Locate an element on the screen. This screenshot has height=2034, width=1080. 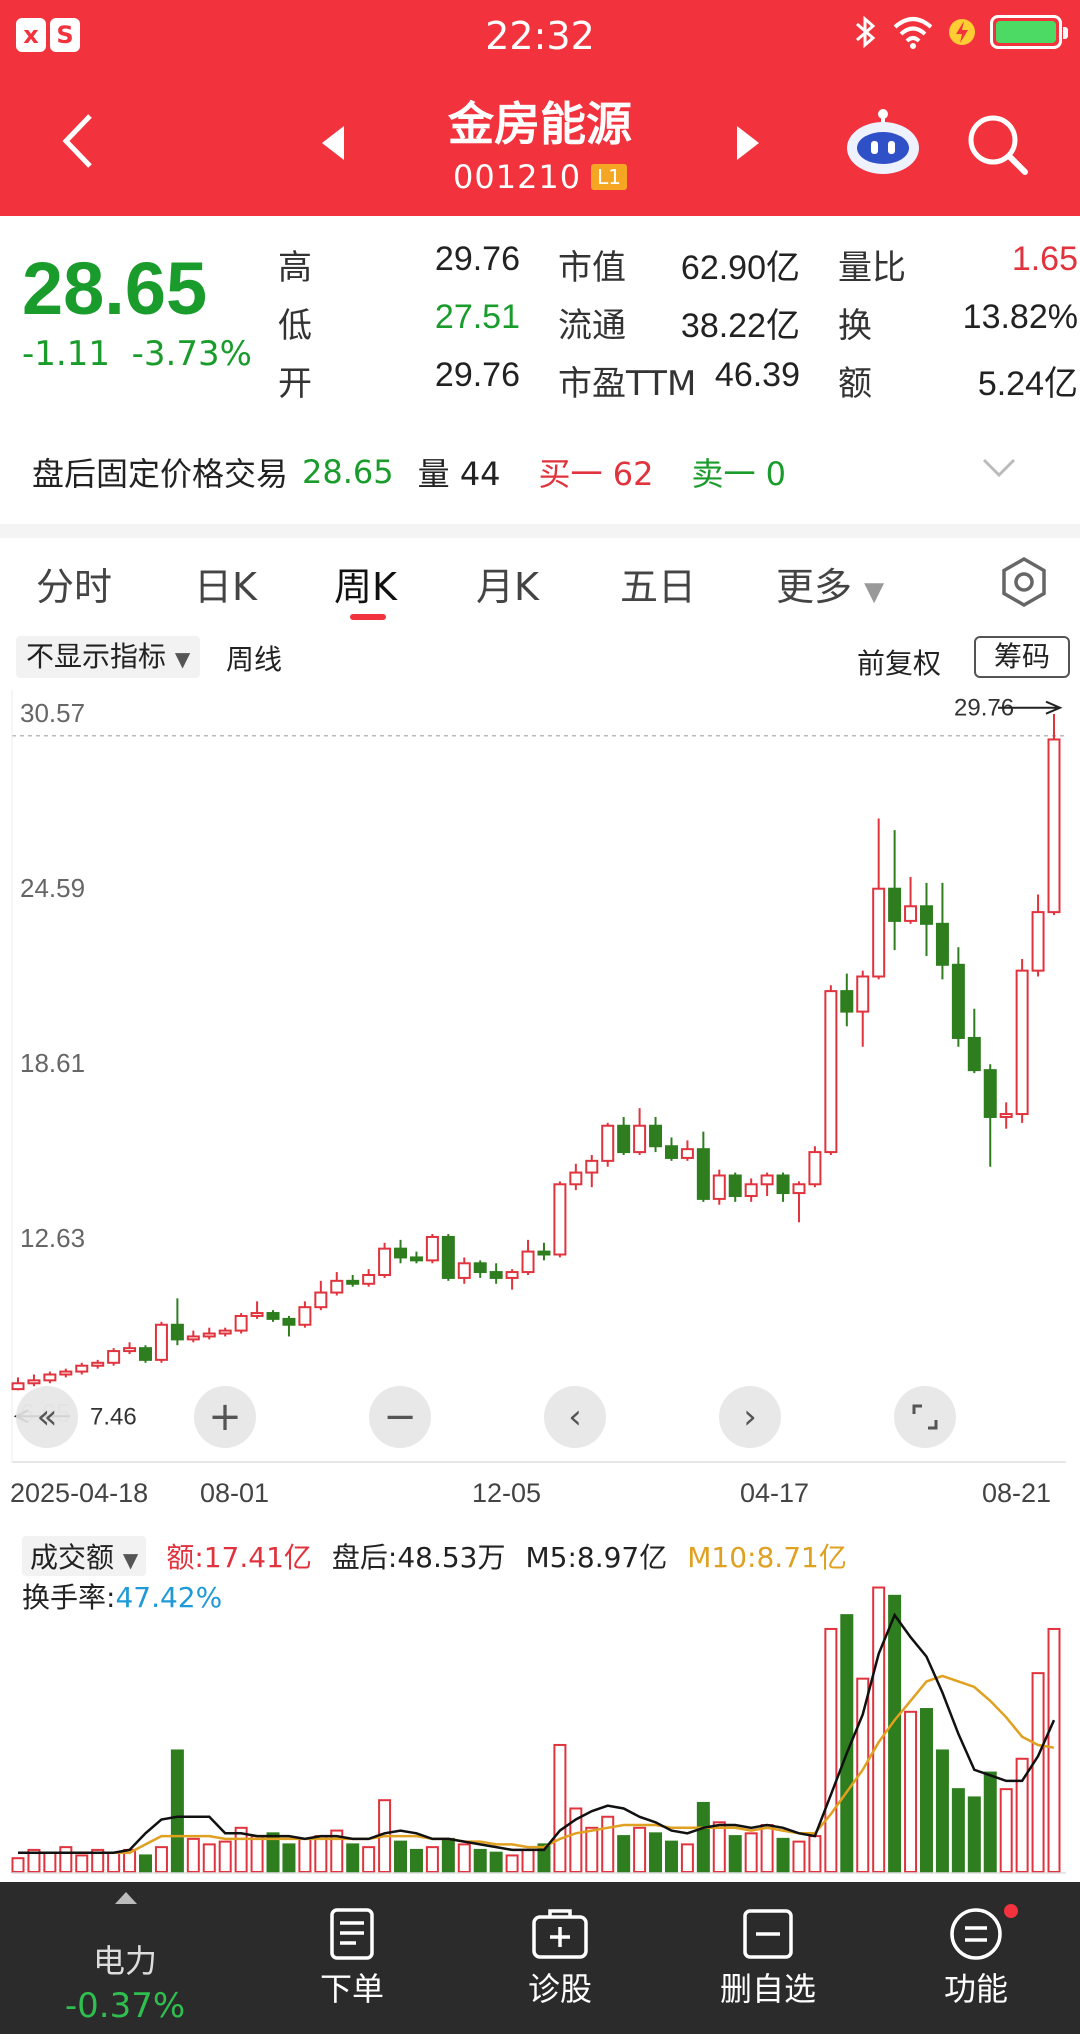
x-axis-label: 08-01 is located at coordinates (235, 1493).